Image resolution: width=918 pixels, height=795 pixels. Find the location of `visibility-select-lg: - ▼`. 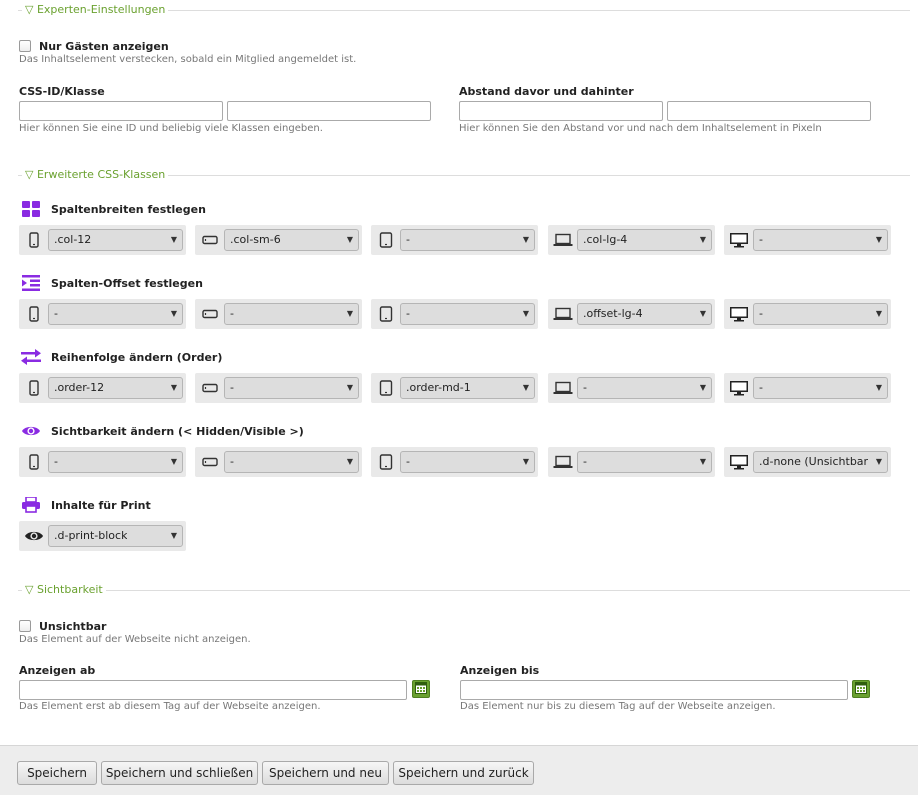

visibility-select-lg: - ▼ is located at coordinates (631, 462).